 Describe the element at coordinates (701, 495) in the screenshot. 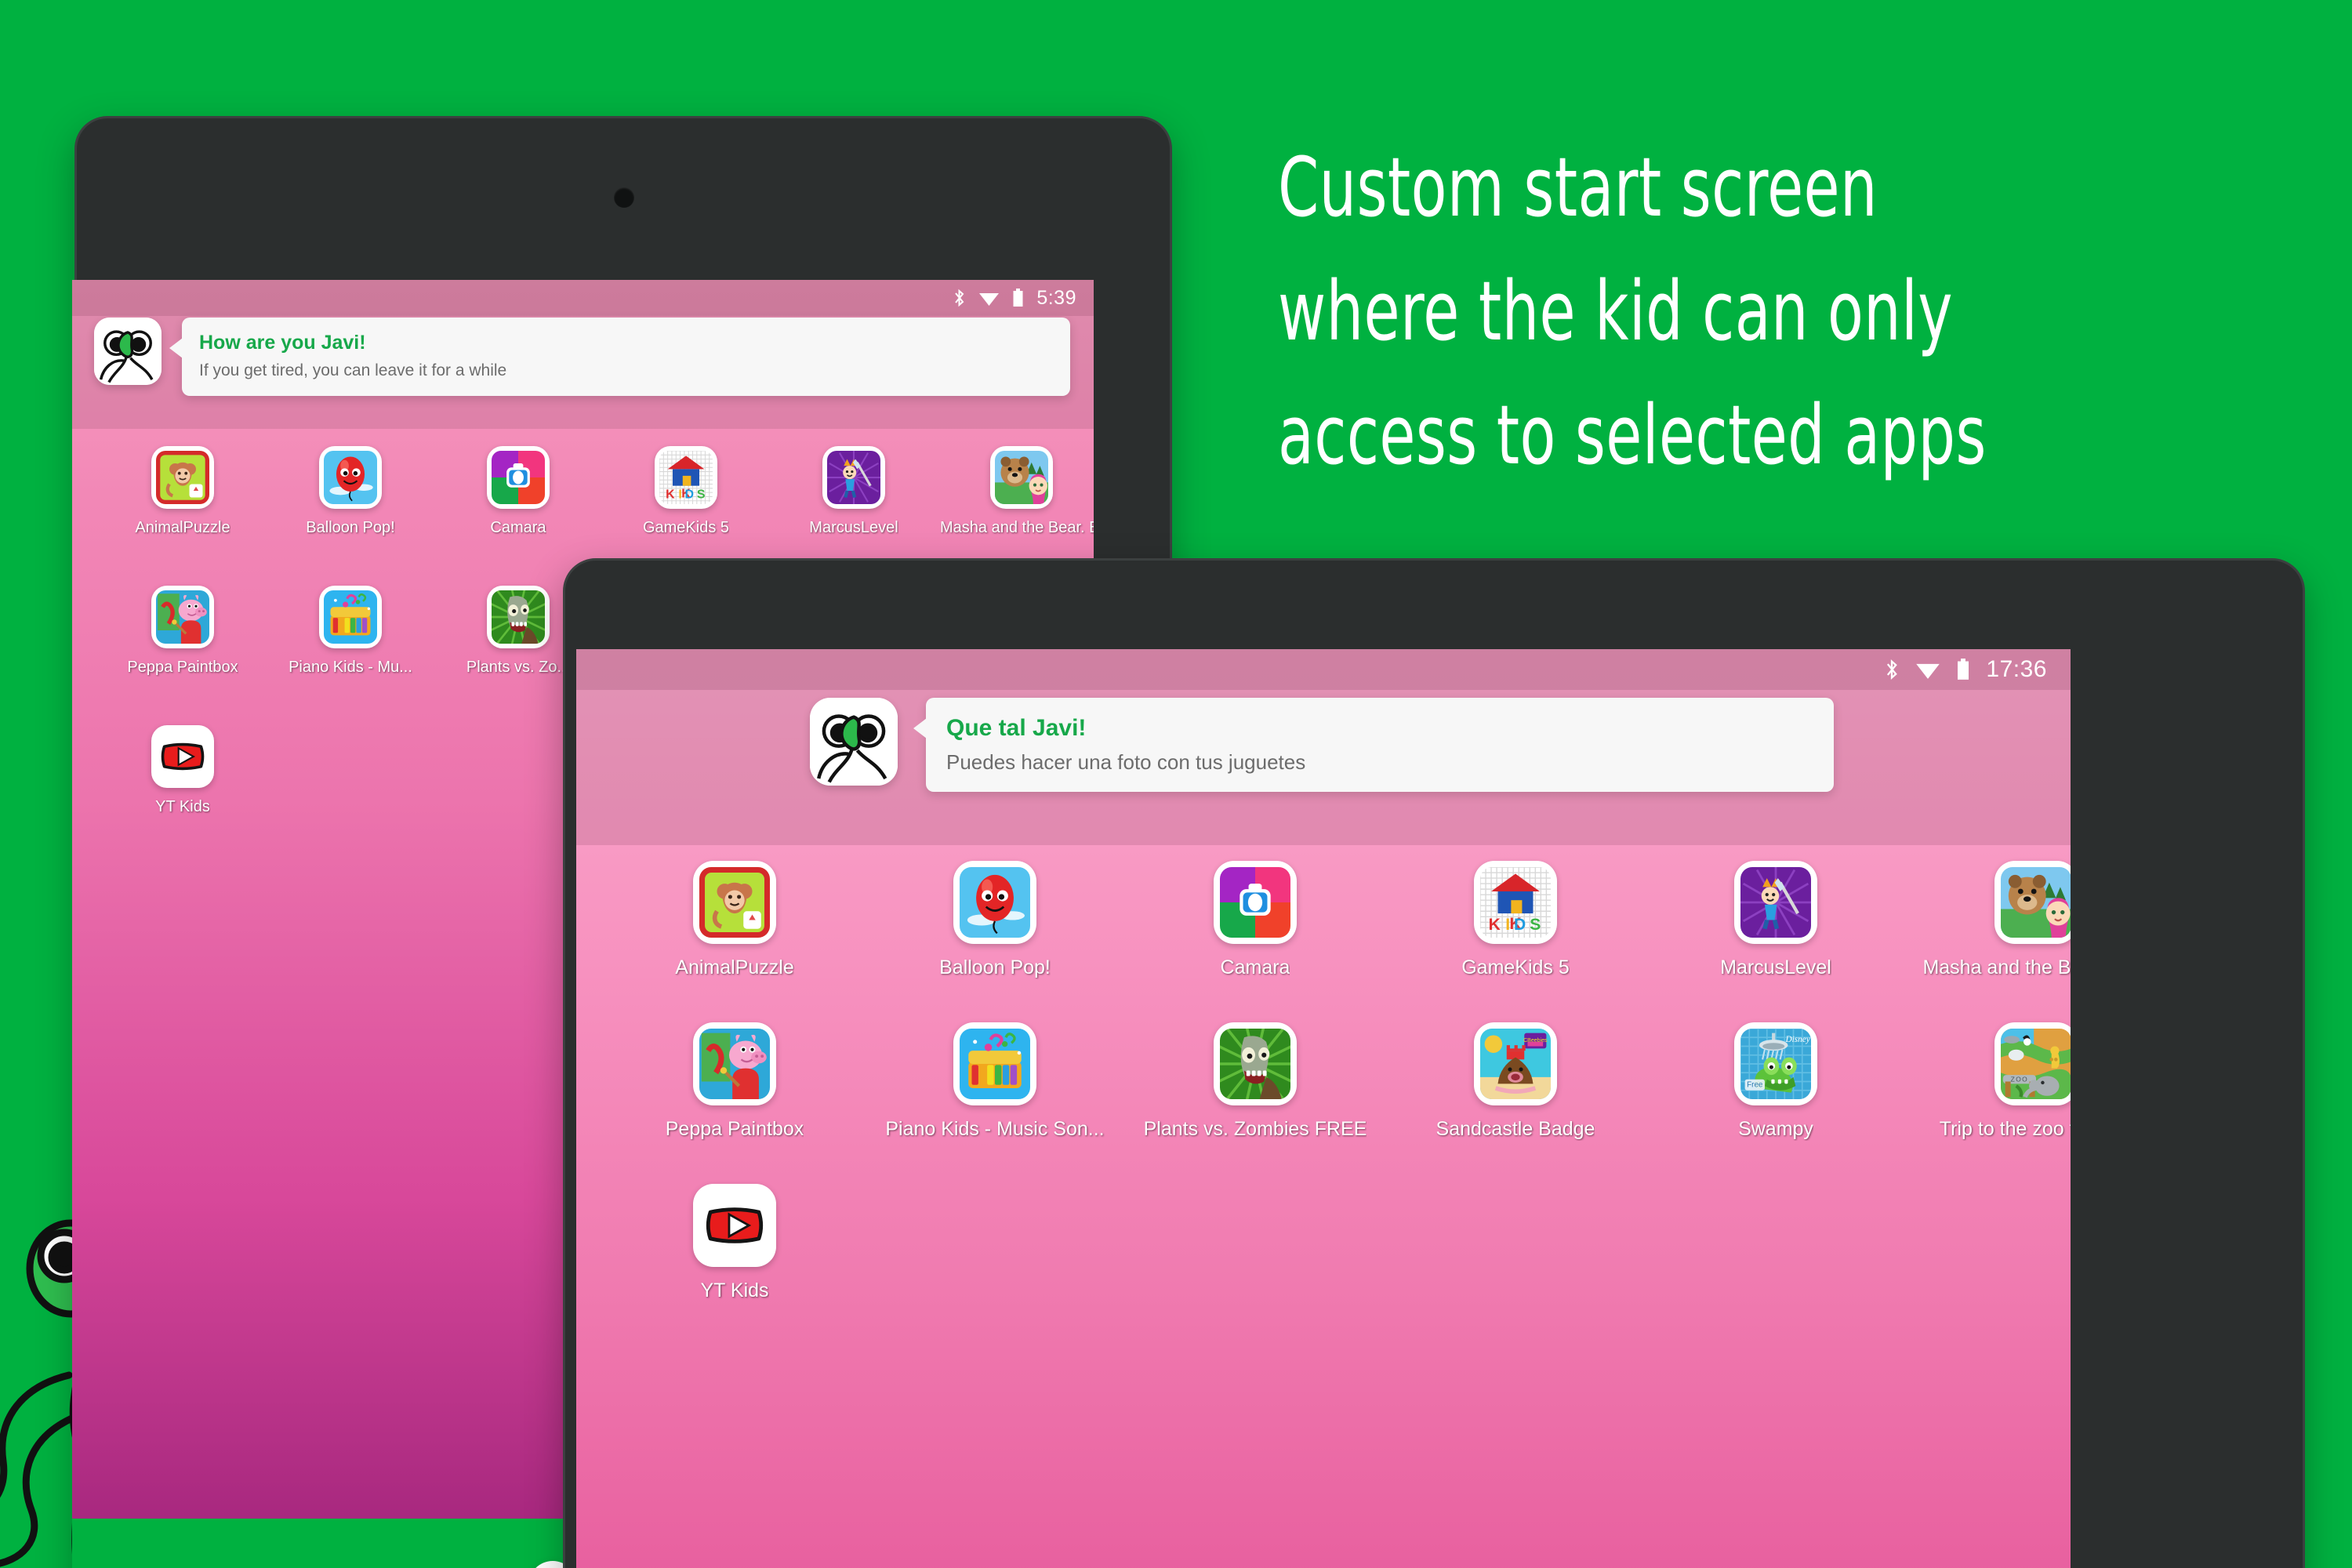

I see `svg-text: S` at that location.